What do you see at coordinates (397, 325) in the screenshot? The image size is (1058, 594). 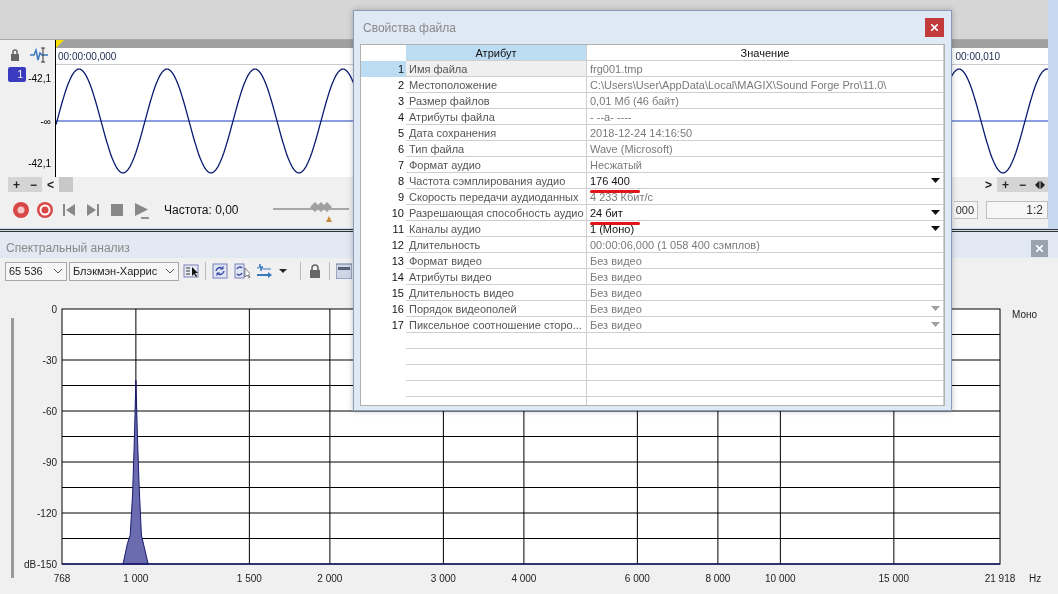 I see `row-number: 17` at bounding box center [397, 325].